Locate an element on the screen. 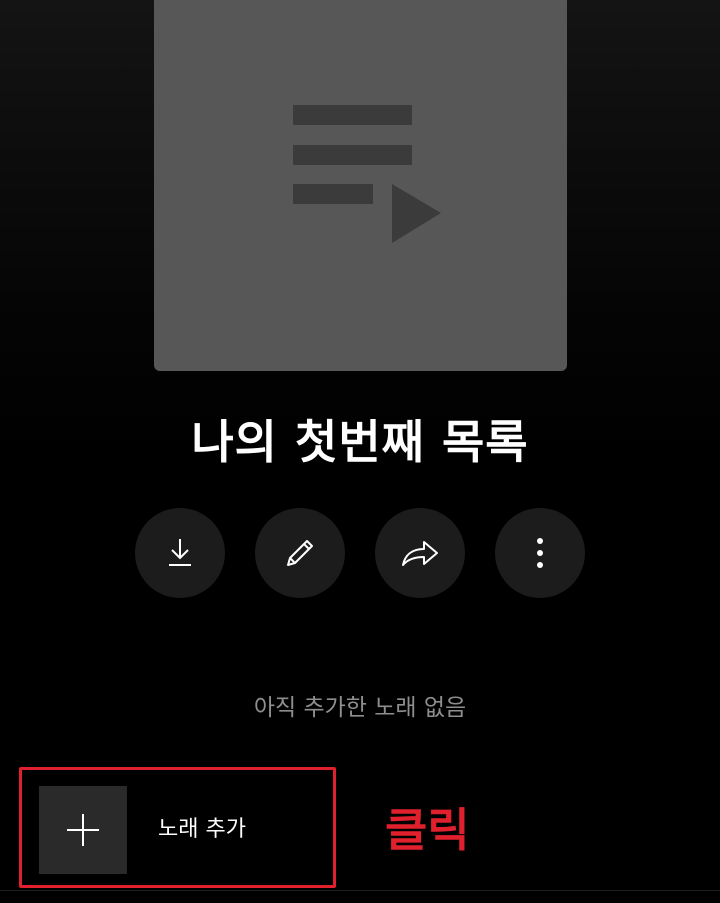 The width and height of the screenshot is (720, 903). playlist-actions is located at coordinates (360, 553).